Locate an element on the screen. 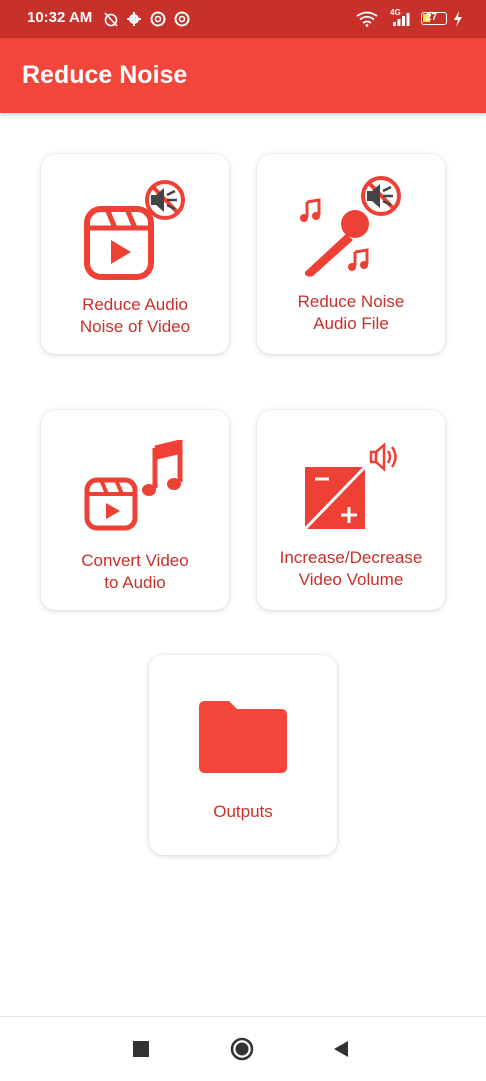 Image resolution: width=486 pixels, height=1081 pixels. page-title: Reduce Noise is located at coordinates (105, 75).